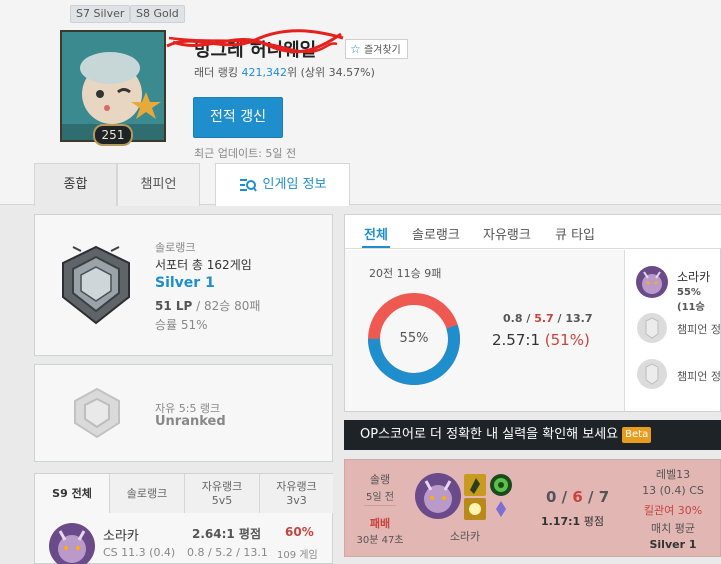 The image size is (721, 564). What do you see at coordinates (673, 510) in the screenshot?
I see `match-kill-participation: 킬관여 30%` at bounding box center [673, 510].